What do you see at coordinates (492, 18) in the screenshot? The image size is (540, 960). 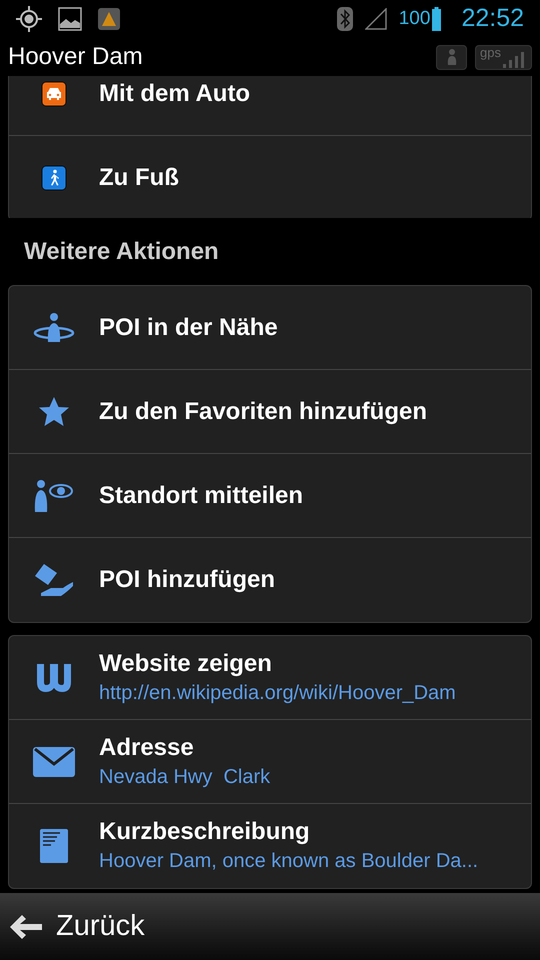 I see `clock: 22:52` at bounding box center [492, 18].